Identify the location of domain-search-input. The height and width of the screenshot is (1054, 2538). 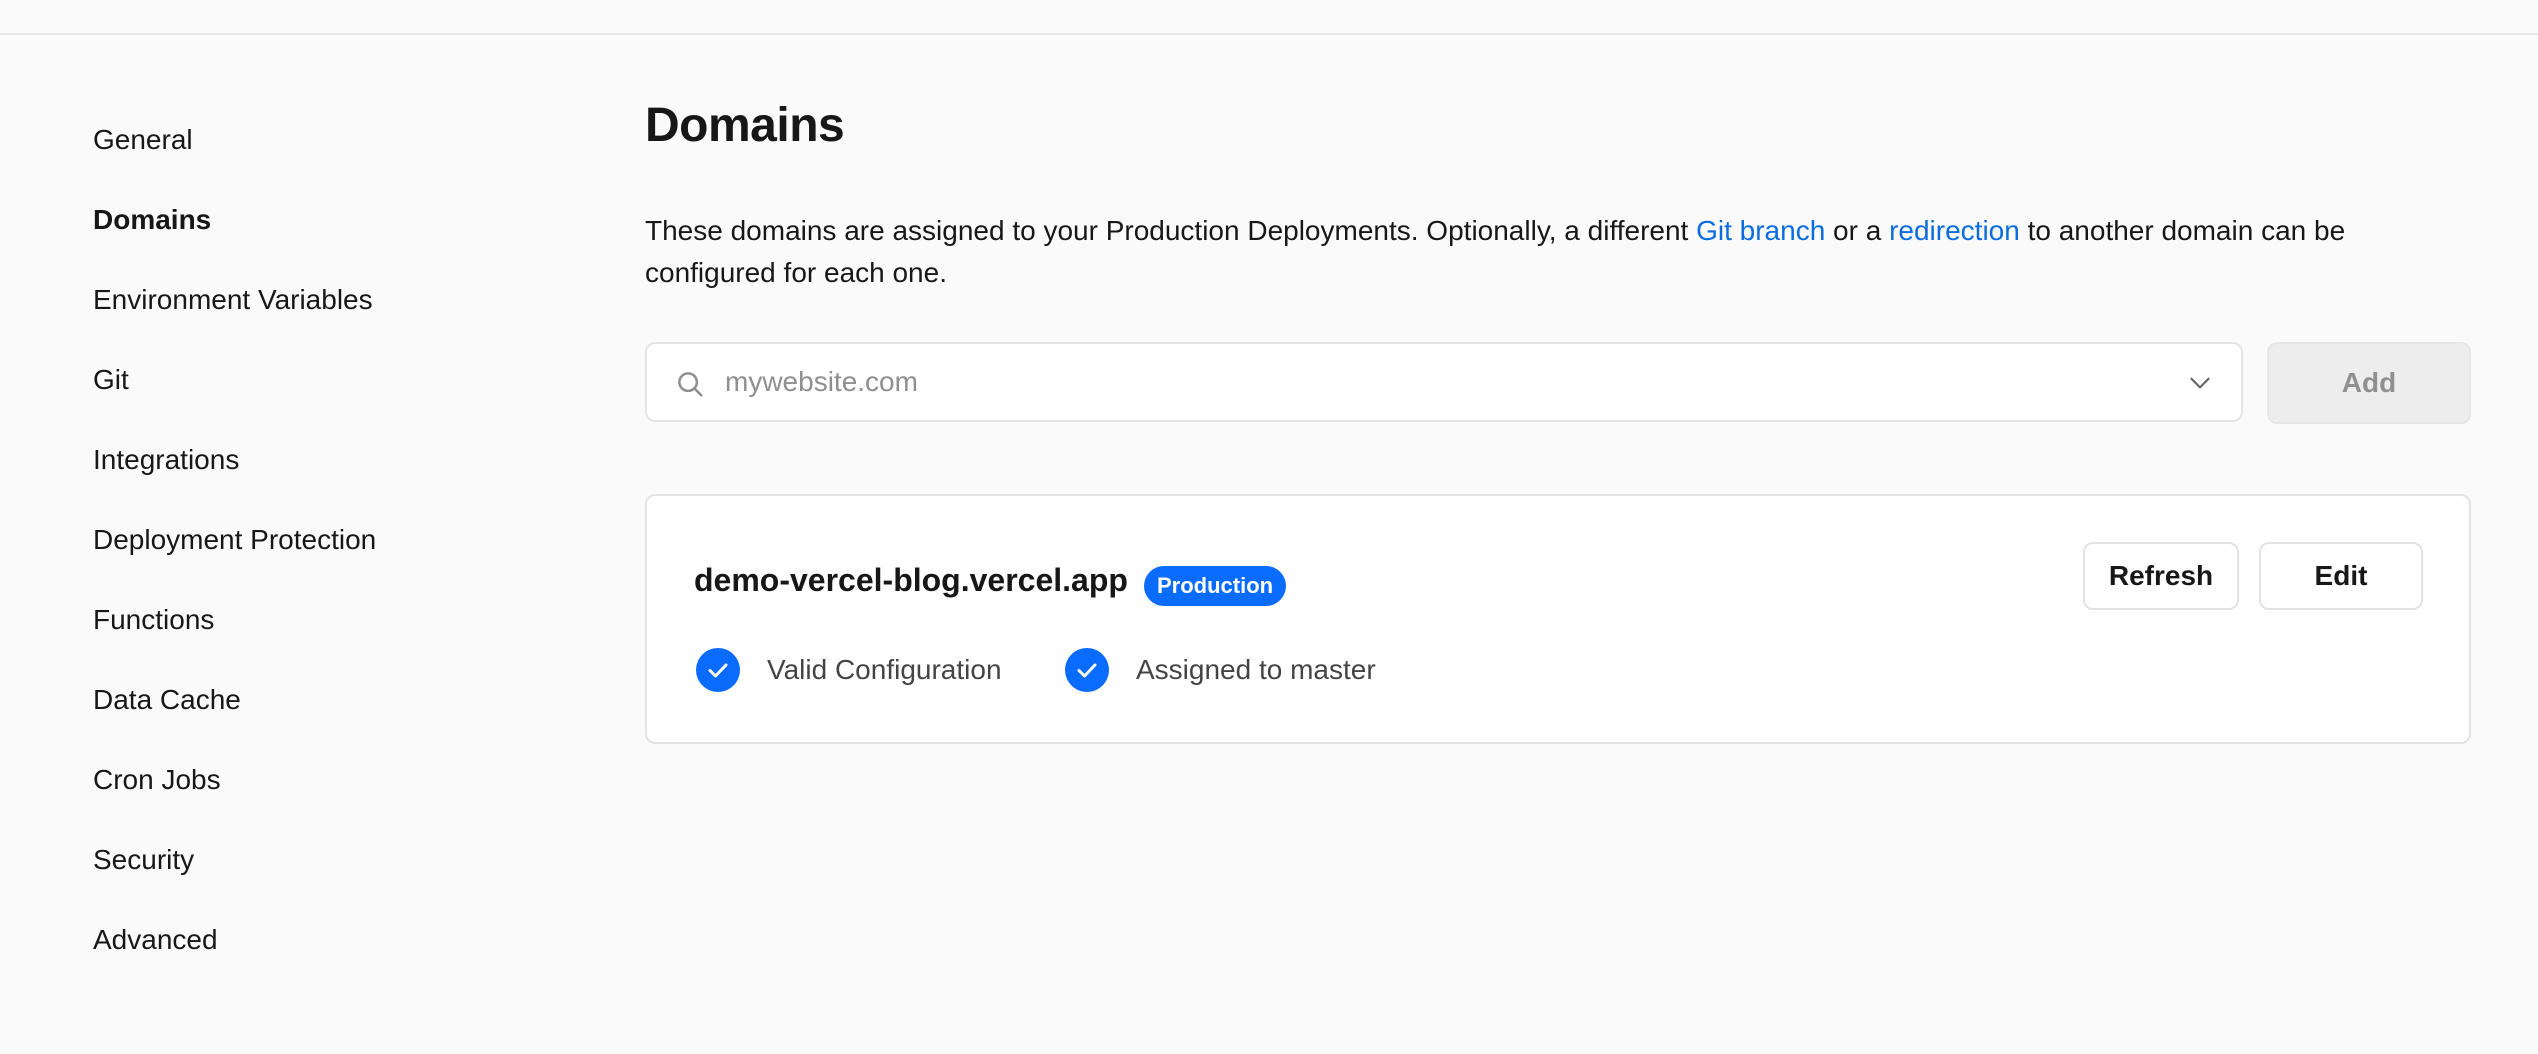
(1425, 382).